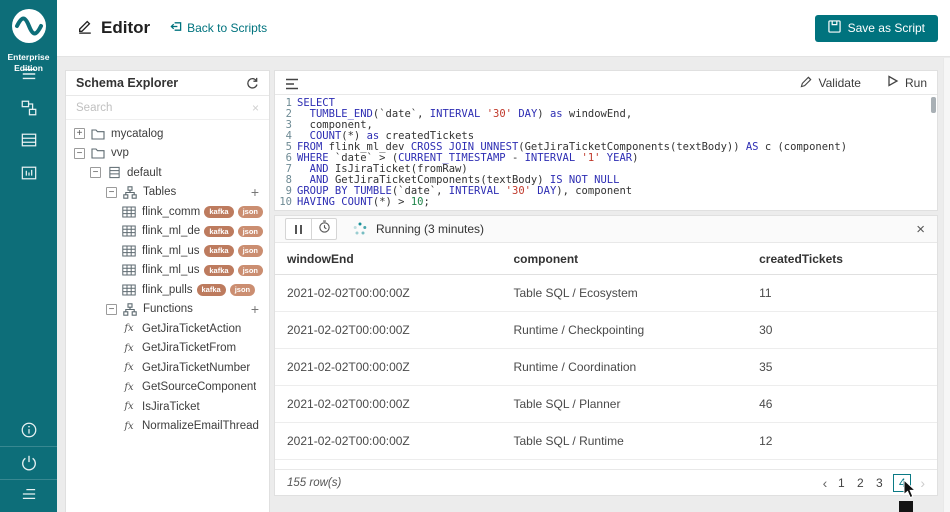 This screenshot has width=950, height=512. What do you see at coordinates (766, 441) in the screenshot?
I see `table-cell: 12` at bounding box center [766, 441].